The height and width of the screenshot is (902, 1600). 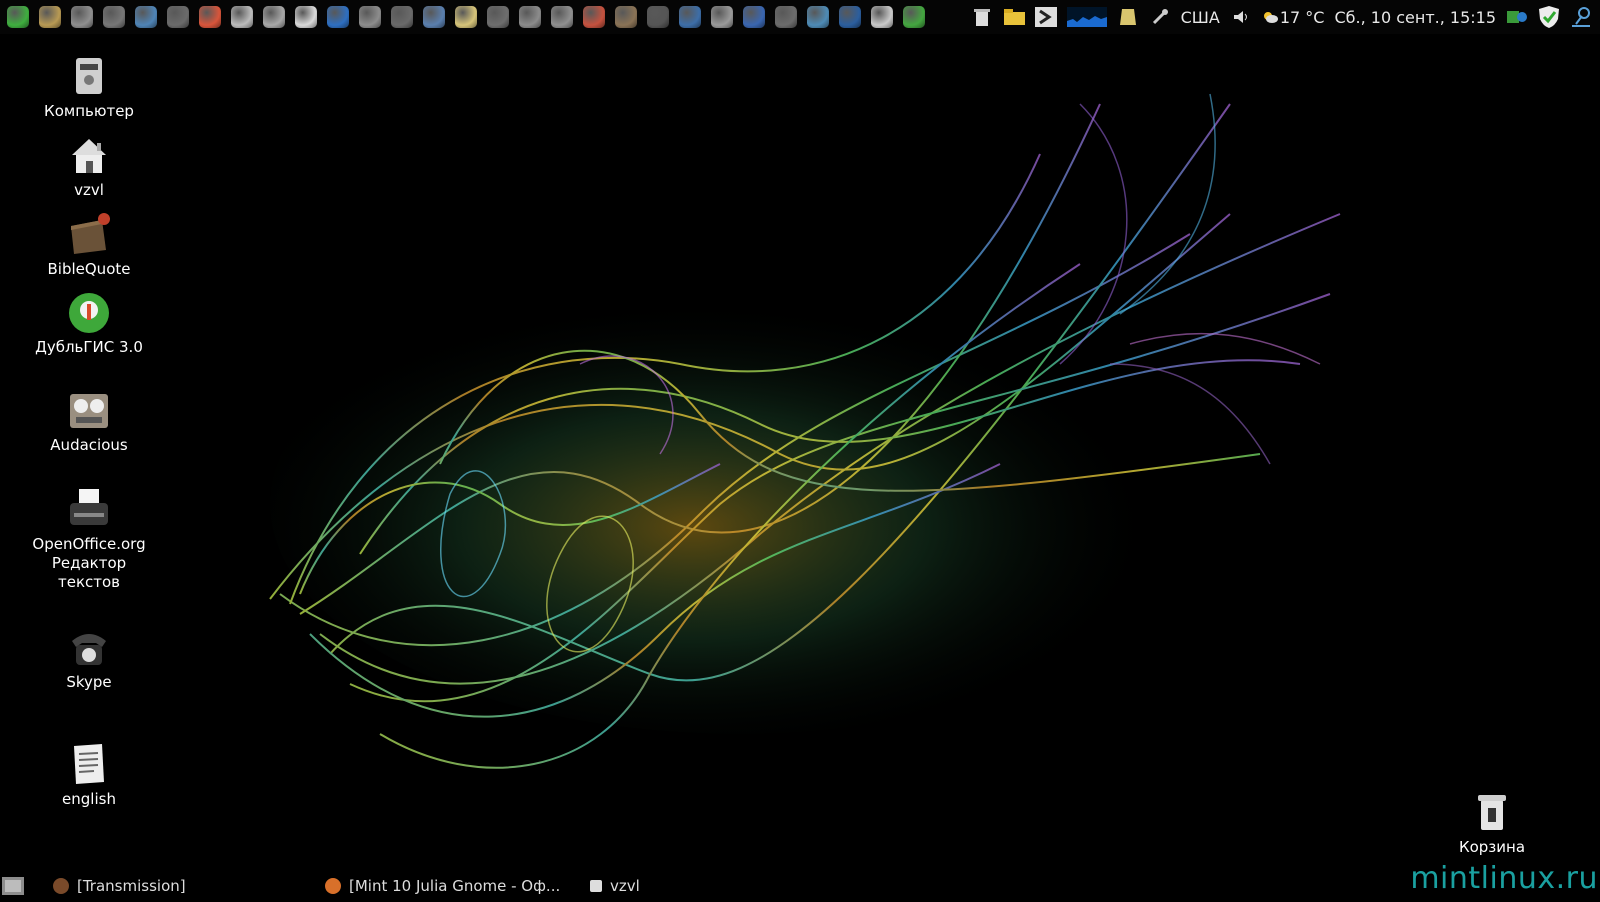 What do you see at coordinates (1549, 17) in the screenshot?
I see `update-shield-icon` at bounding box center [1549, 17].